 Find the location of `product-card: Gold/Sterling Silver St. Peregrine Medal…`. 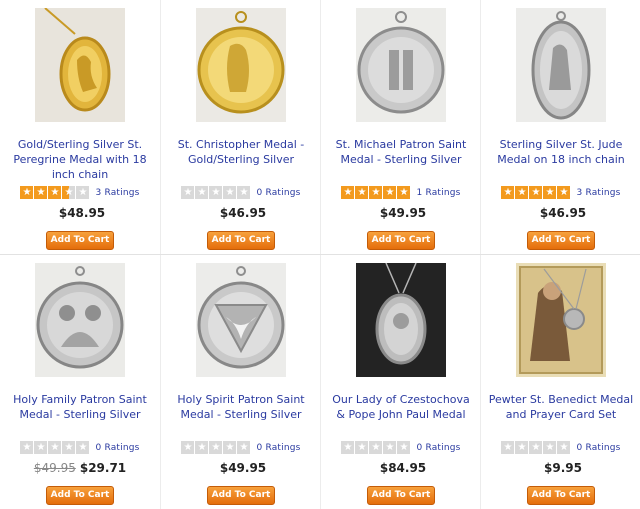

product-card: Gold/Sterling Silver St. Peregrine Medal… is located at coordinates (80, 127).